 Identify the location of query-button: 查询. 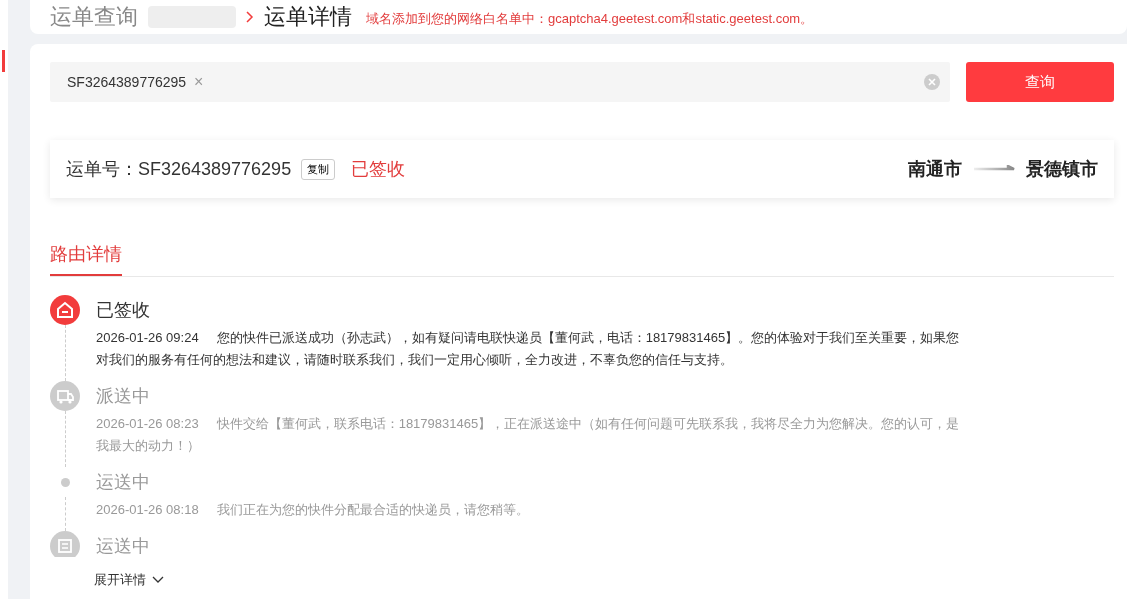
(1040, 82).